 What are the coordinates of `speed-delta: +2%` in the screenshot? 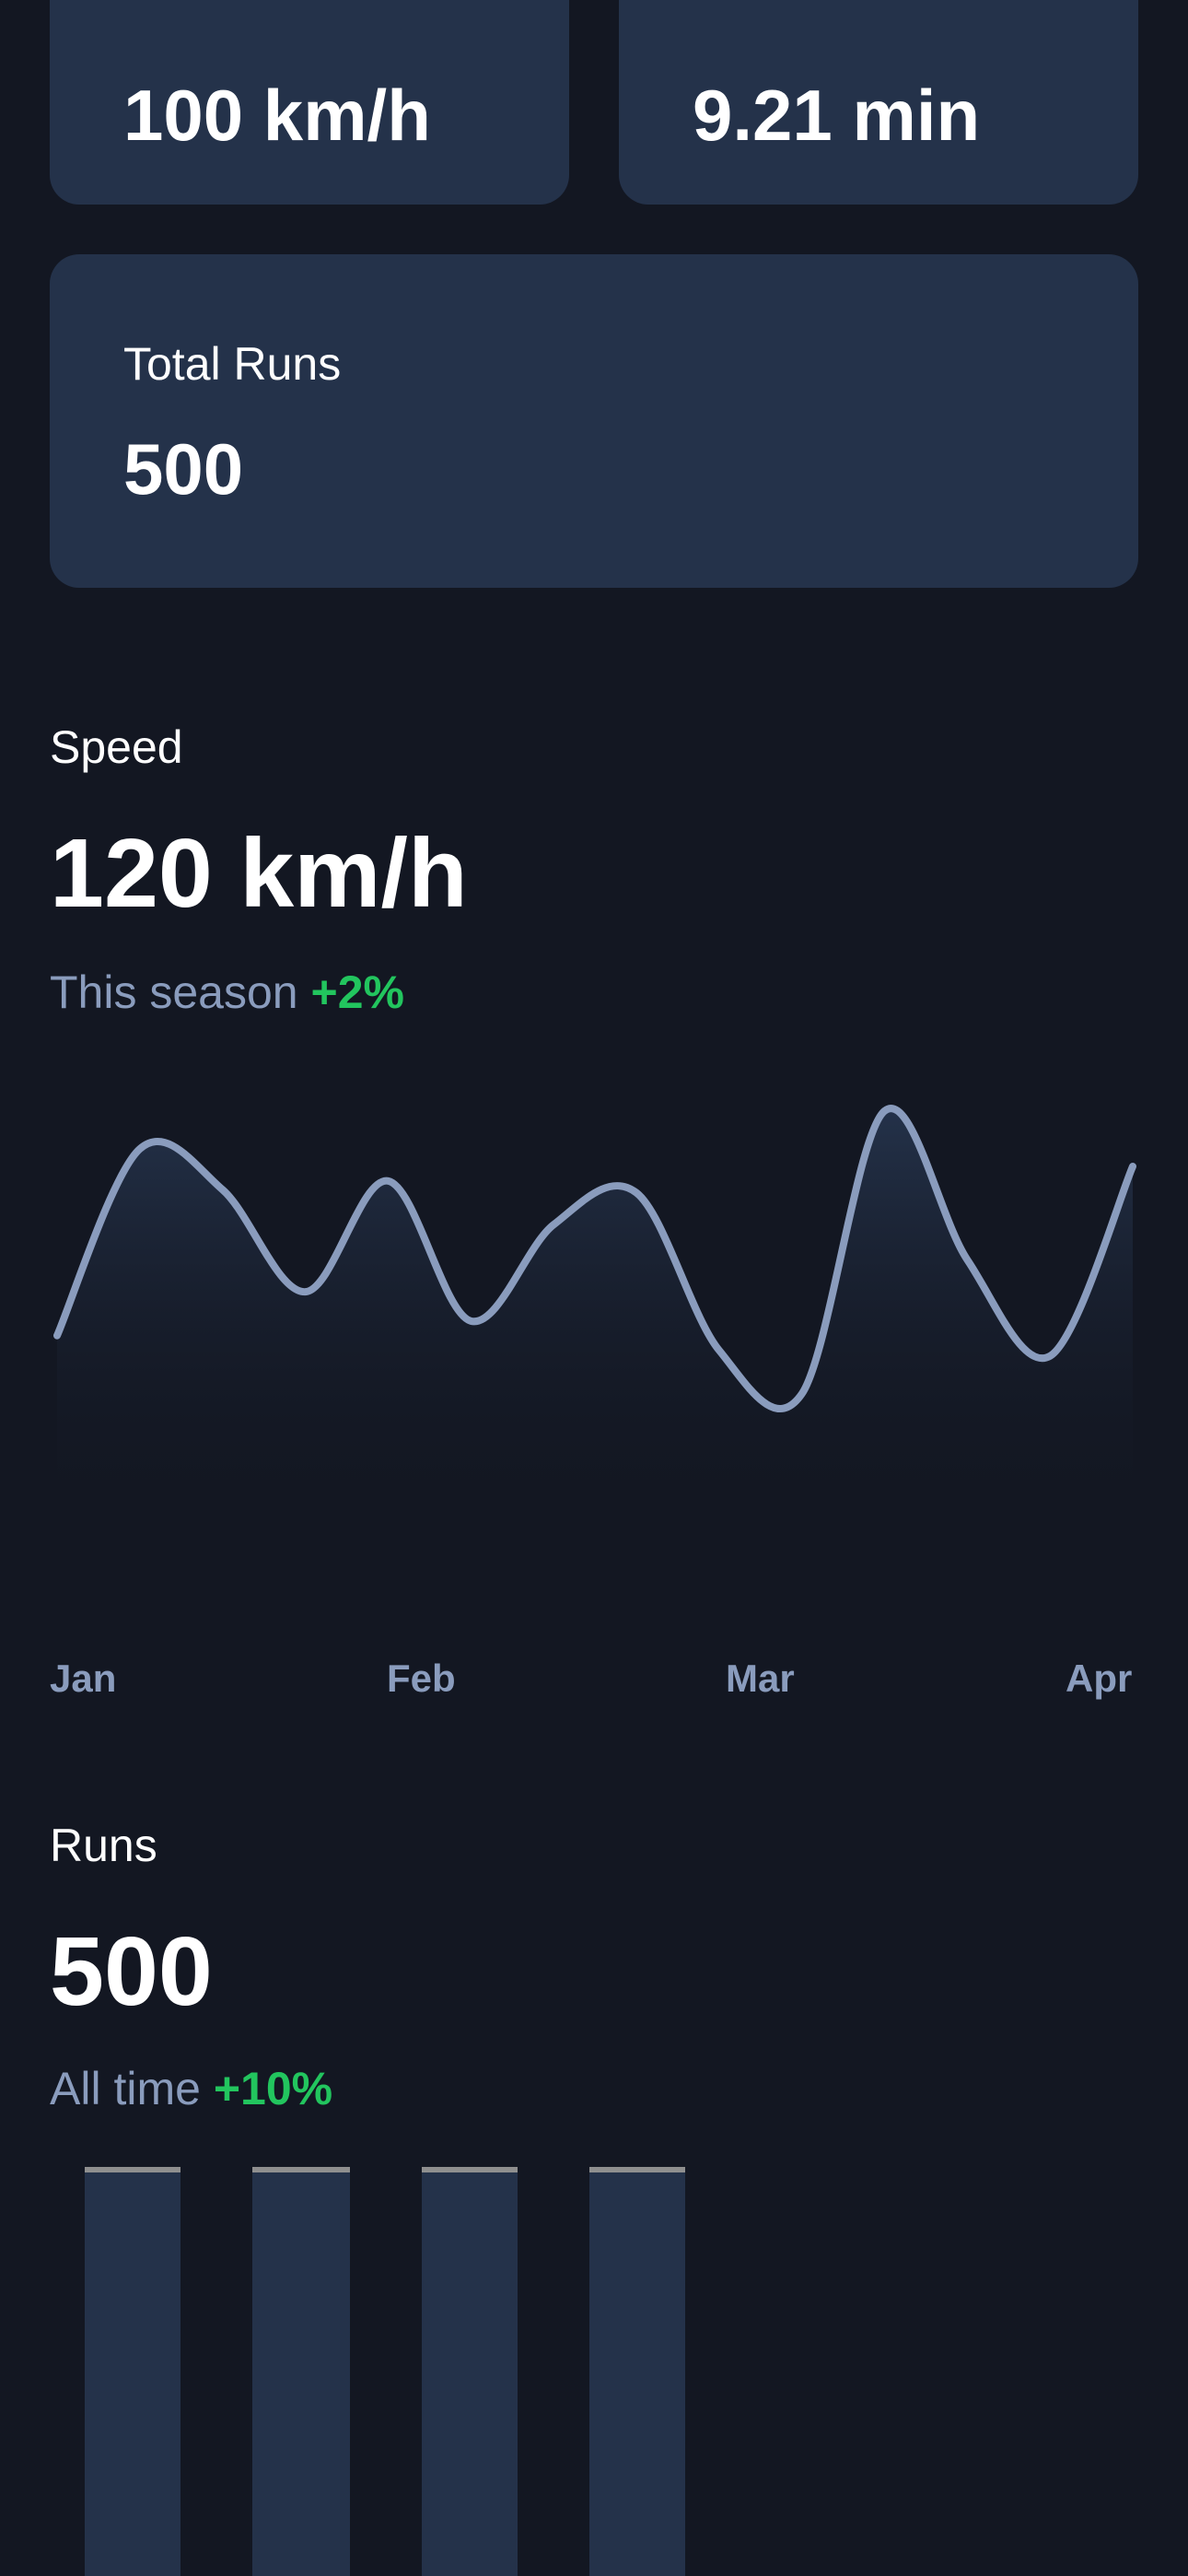 It's located at (357, 992).